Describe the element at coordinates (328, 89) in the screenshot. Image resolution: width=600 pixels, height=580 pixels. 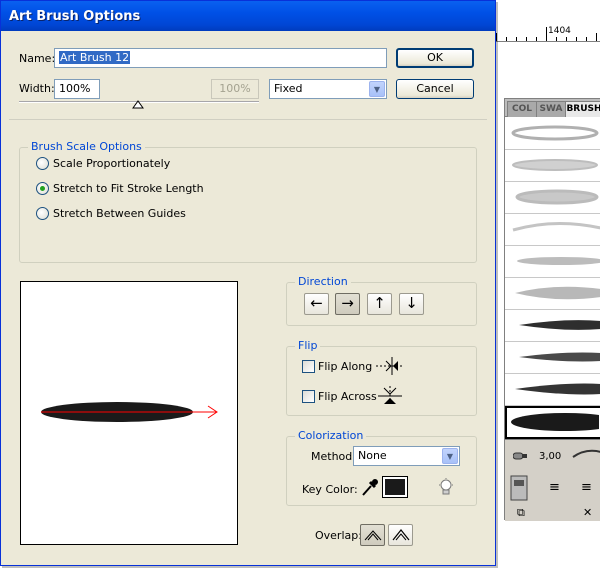
I see `width-mode-select: Fixed ▼` at that location.